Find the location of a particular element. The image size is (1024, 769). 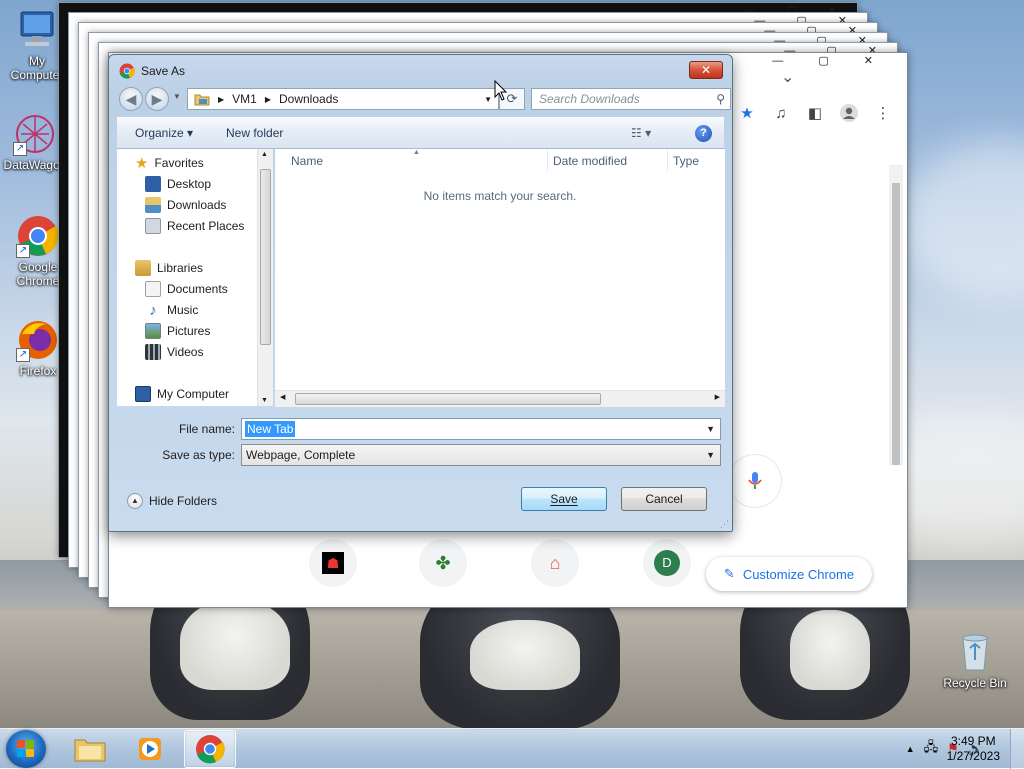

back-button: ◀ is located at coordinates (131, 99).